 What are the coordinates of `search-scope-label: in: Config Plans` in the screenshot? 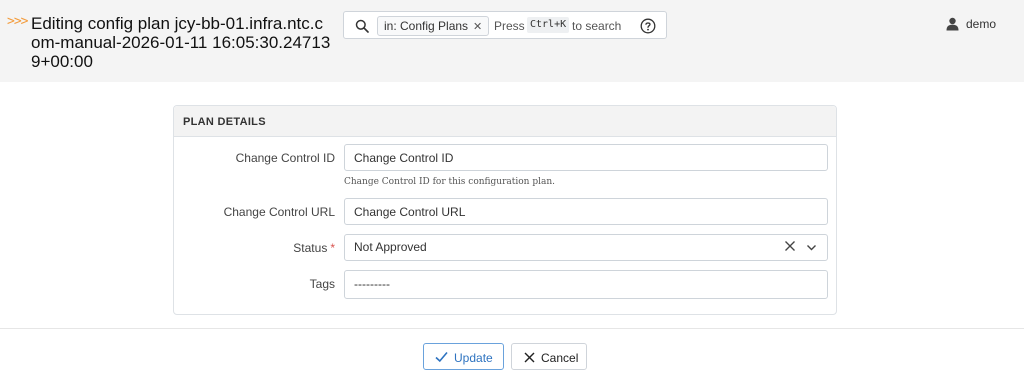 It's located at (426, 26).